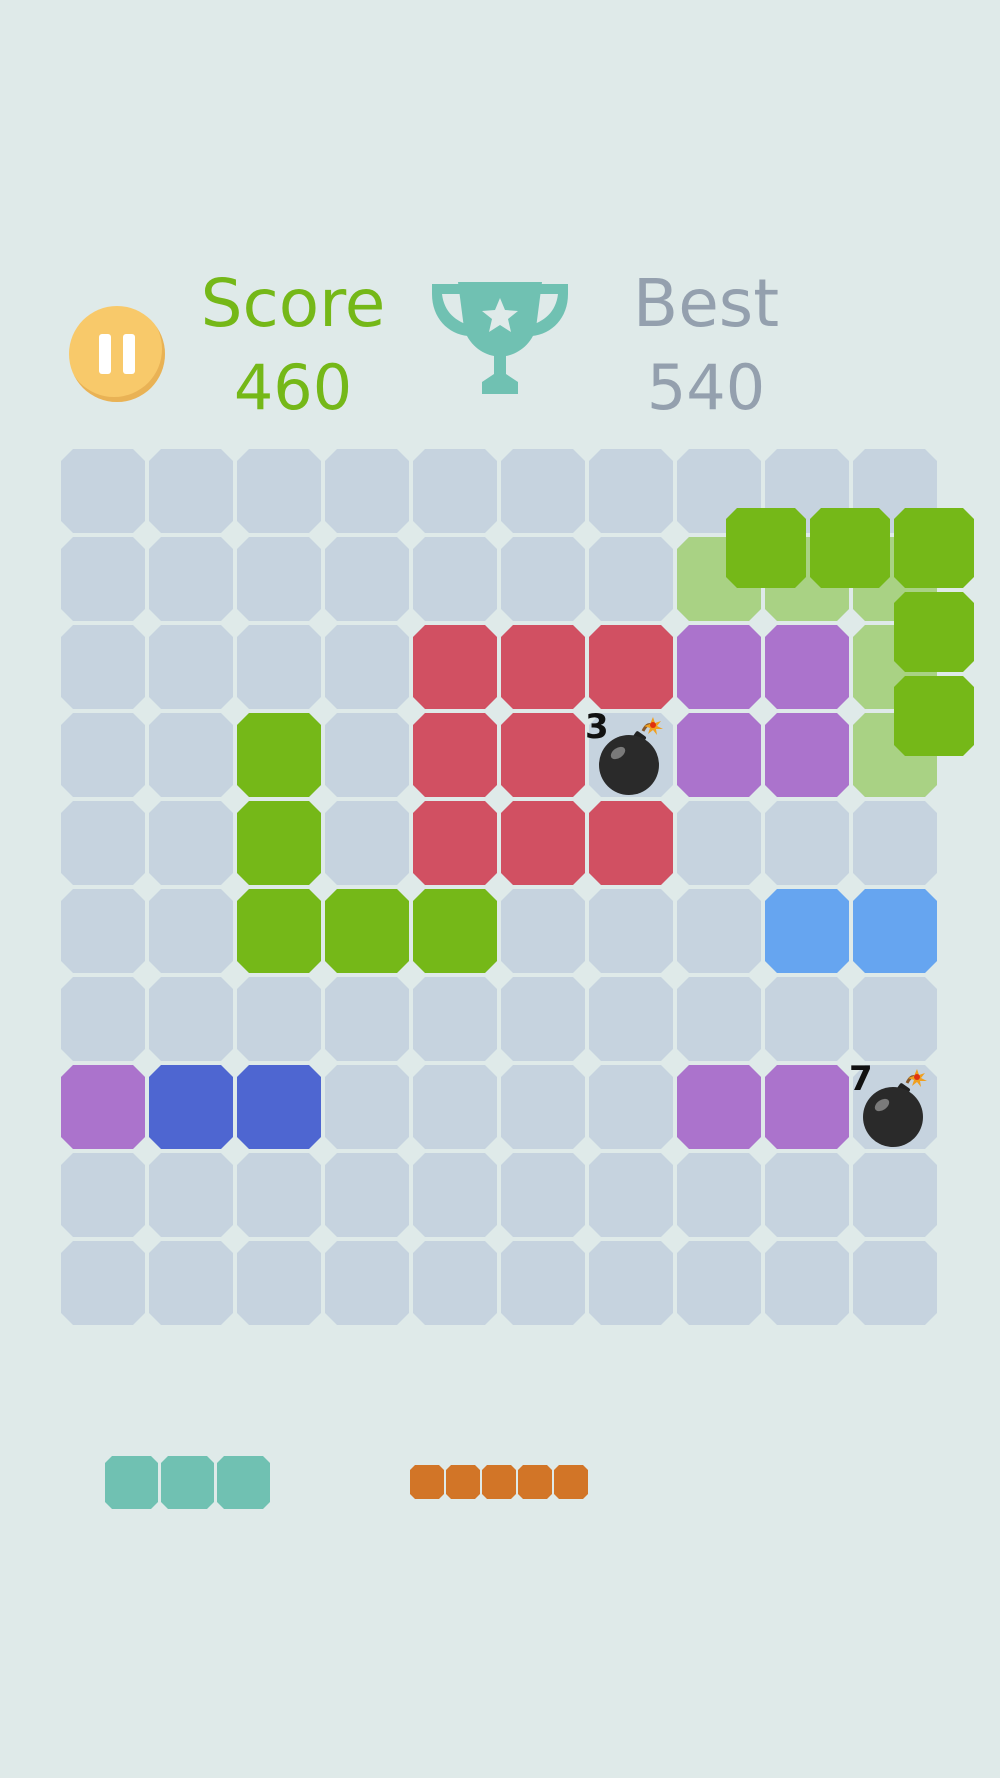 This screenshot has width=1000, height=1778. Describe the element at coordinates (105, 354) in the screenshot. I see `pause-icon` at that location.